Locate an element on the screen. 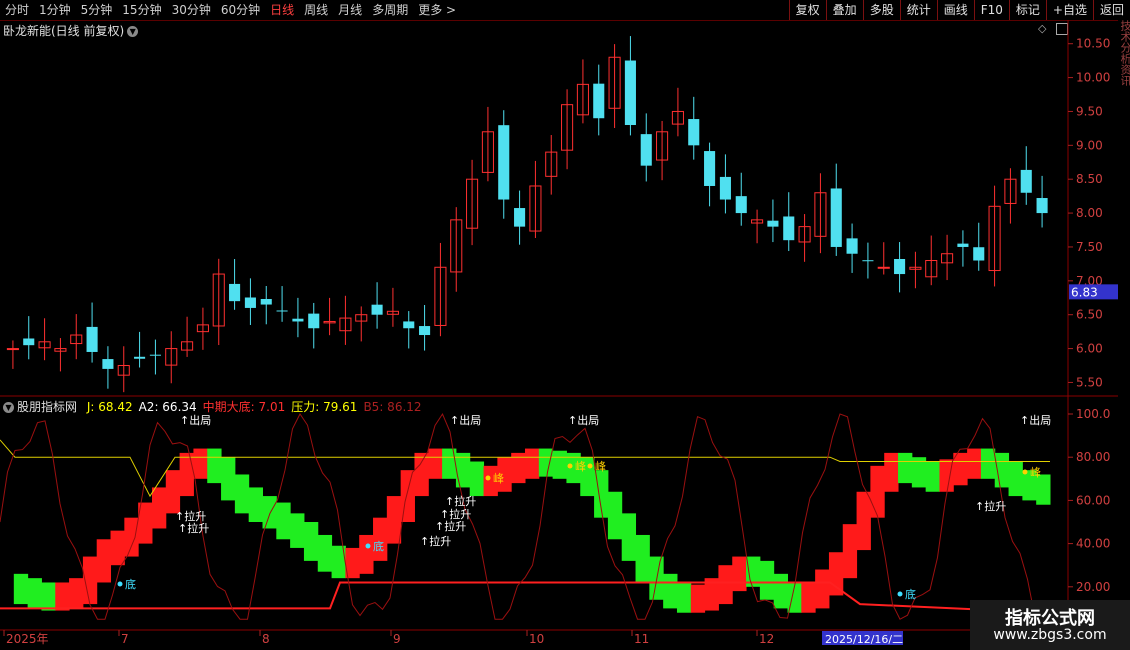 The height and width of the screenshot is (650, 1130). ind-tick-label-0: 100.0 is located at coordinates (1093, 414).